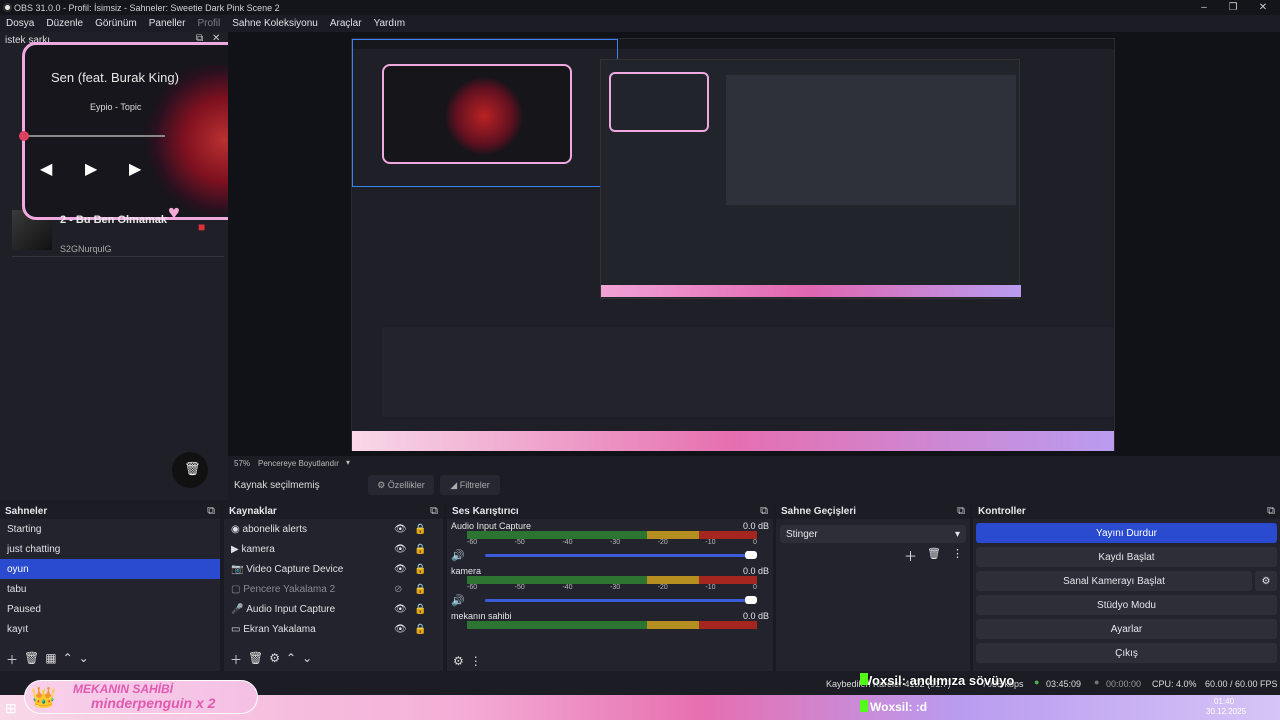  Describe the element at coordinates (135, 169) in the screenshot. I see `next-icon: ▶` at that location.